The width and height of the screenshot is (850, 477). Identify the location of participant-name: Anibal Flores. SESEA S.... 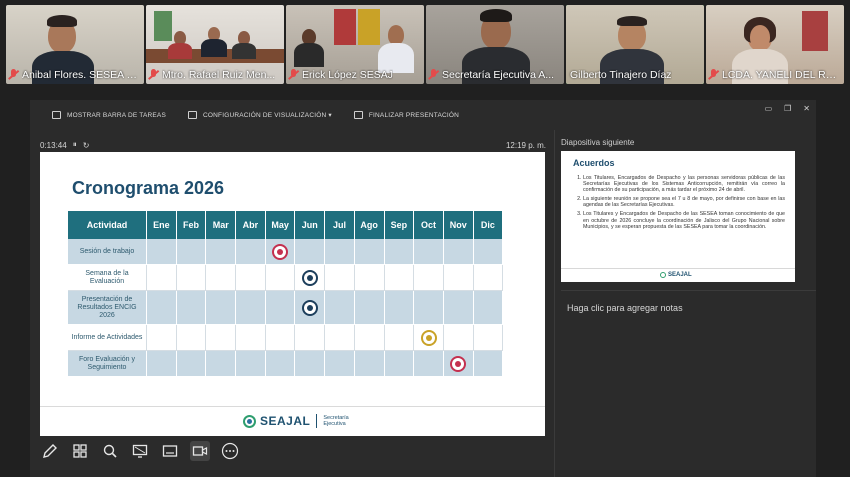
(82, 74).